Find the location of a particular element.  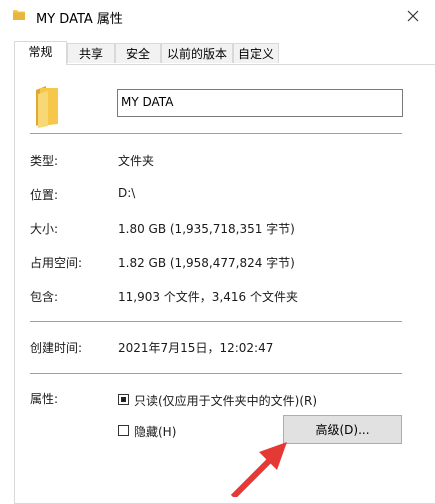

size-on-disk-label: 占用空间: is located at coordinates (56, 263).